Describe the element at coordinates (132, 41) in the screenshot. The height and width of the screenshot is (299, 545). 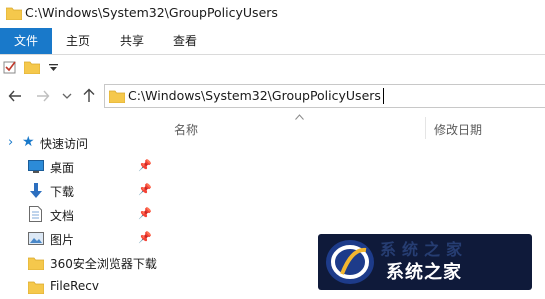
I see `tab-share: 共享` at that location.